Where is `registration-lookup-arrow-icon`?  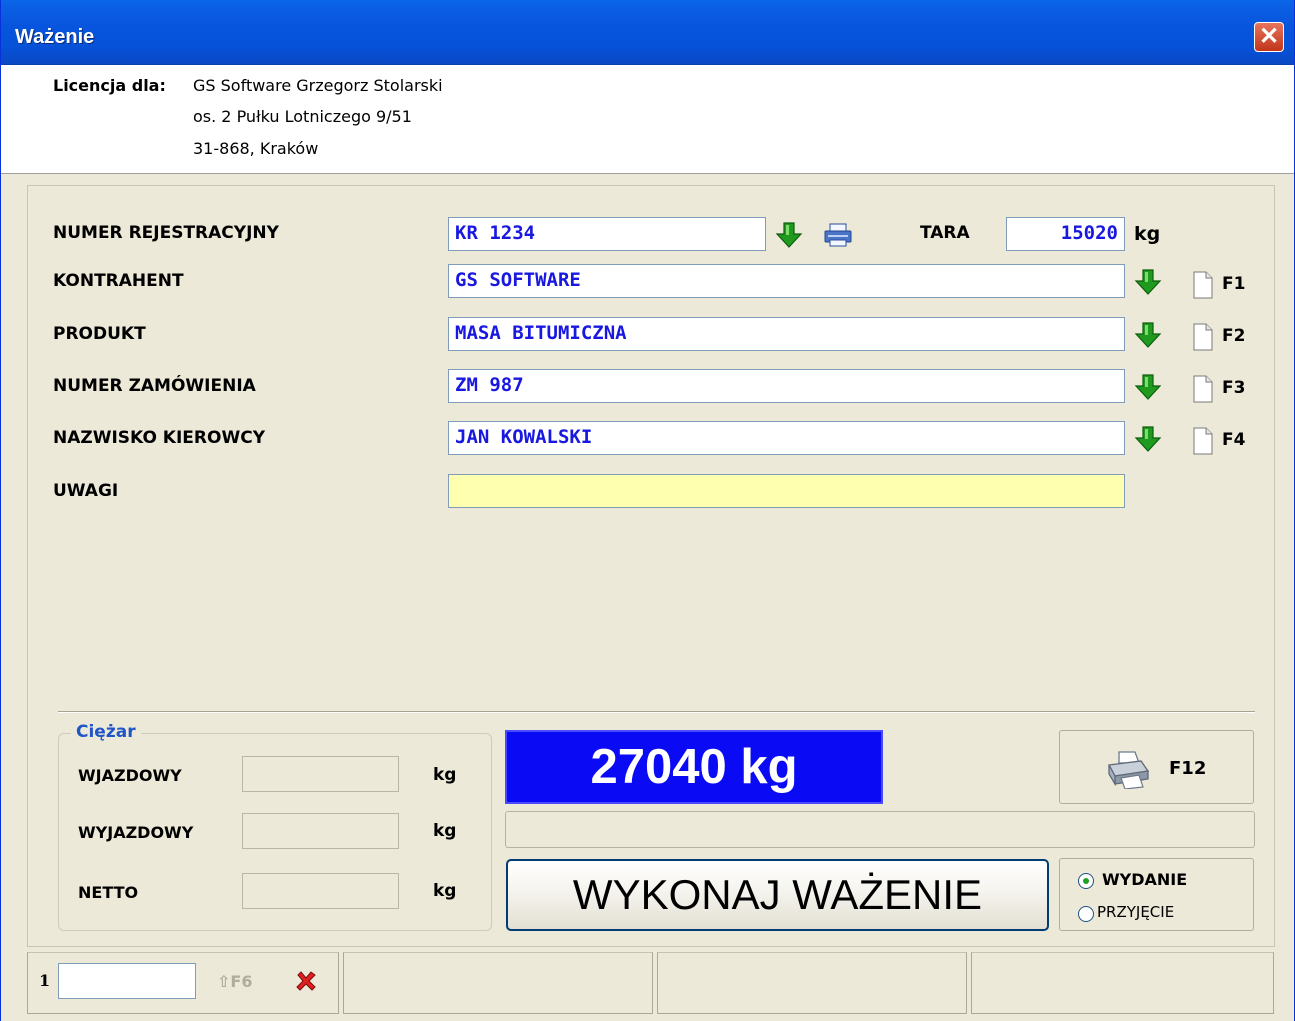 registration-lookup-arrow-icon is located at coordinates (789, 235).